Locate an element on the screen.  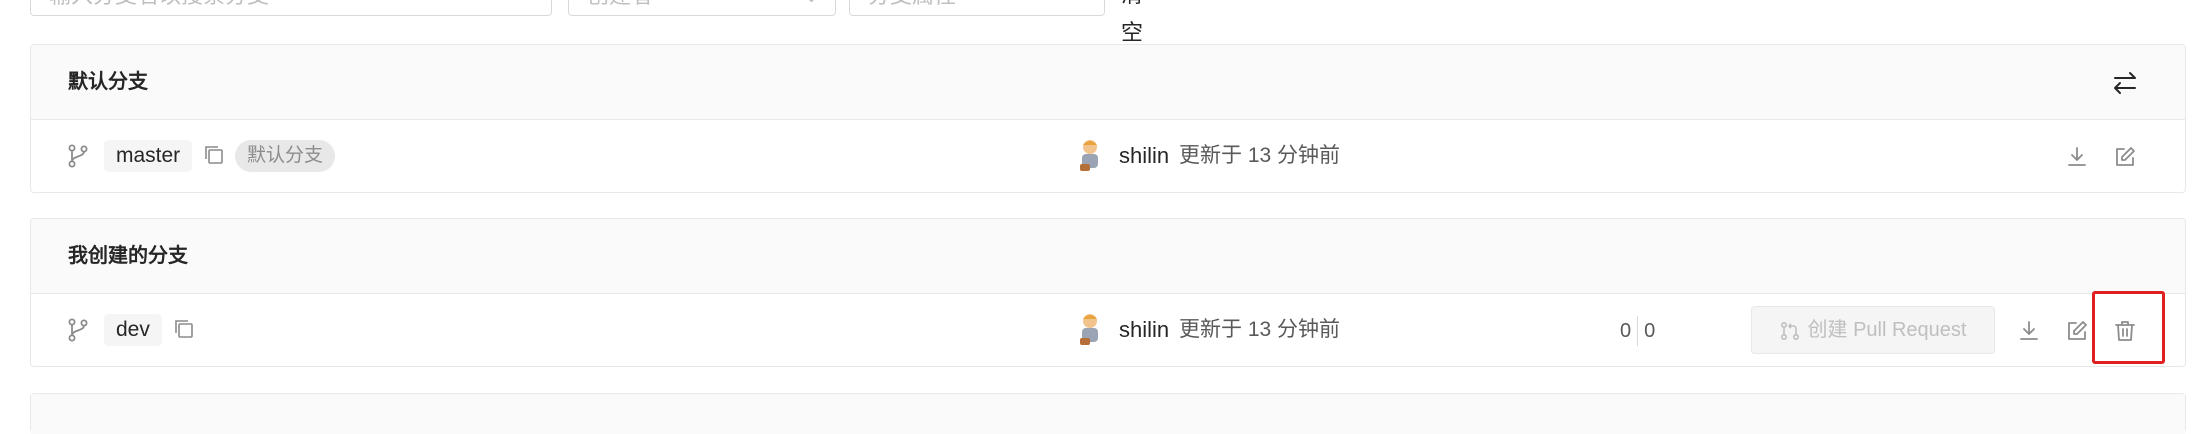
creator-placeholder: 创建者 is located at coordinates (620, 4).